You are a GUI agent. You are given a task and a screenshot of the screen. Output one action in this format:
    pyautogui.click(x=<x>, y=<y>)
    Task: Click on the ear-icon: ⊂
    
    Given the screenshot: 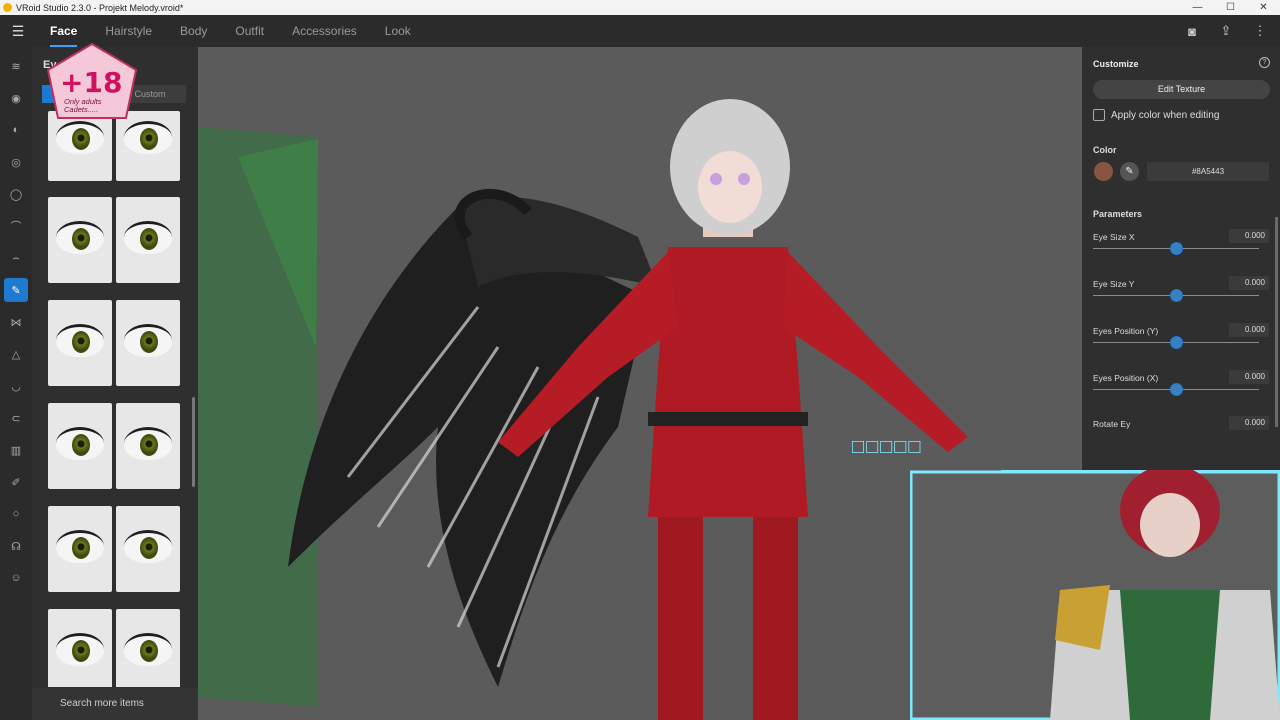 What is the action you would take?
    pyautogui.click(x=16, y=418)
    